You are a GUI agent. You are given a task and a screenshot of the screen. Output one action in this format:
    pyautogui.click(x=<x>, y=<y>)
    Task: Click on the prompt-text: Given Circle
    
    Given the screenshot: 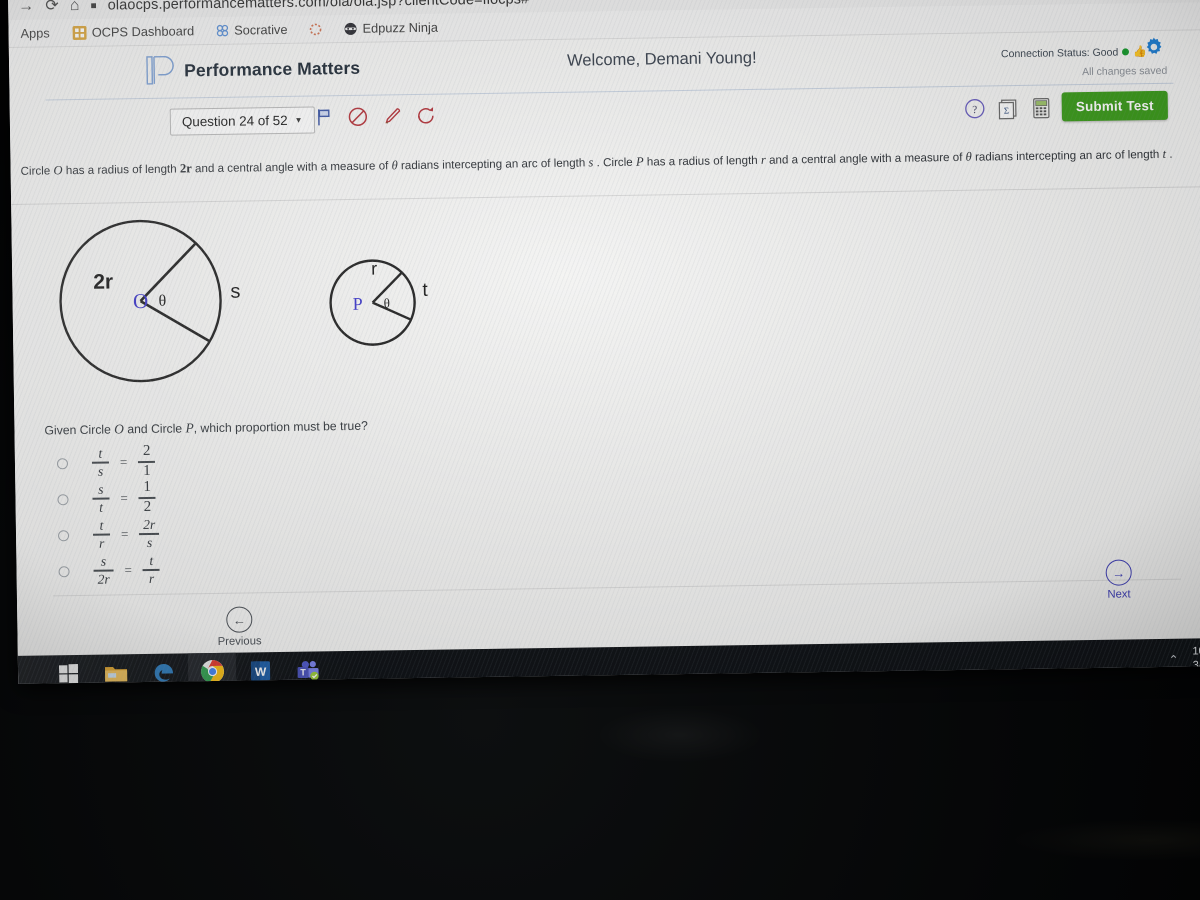 What is the action you would take?
    pyautogui.click(x=79, y=430)
    